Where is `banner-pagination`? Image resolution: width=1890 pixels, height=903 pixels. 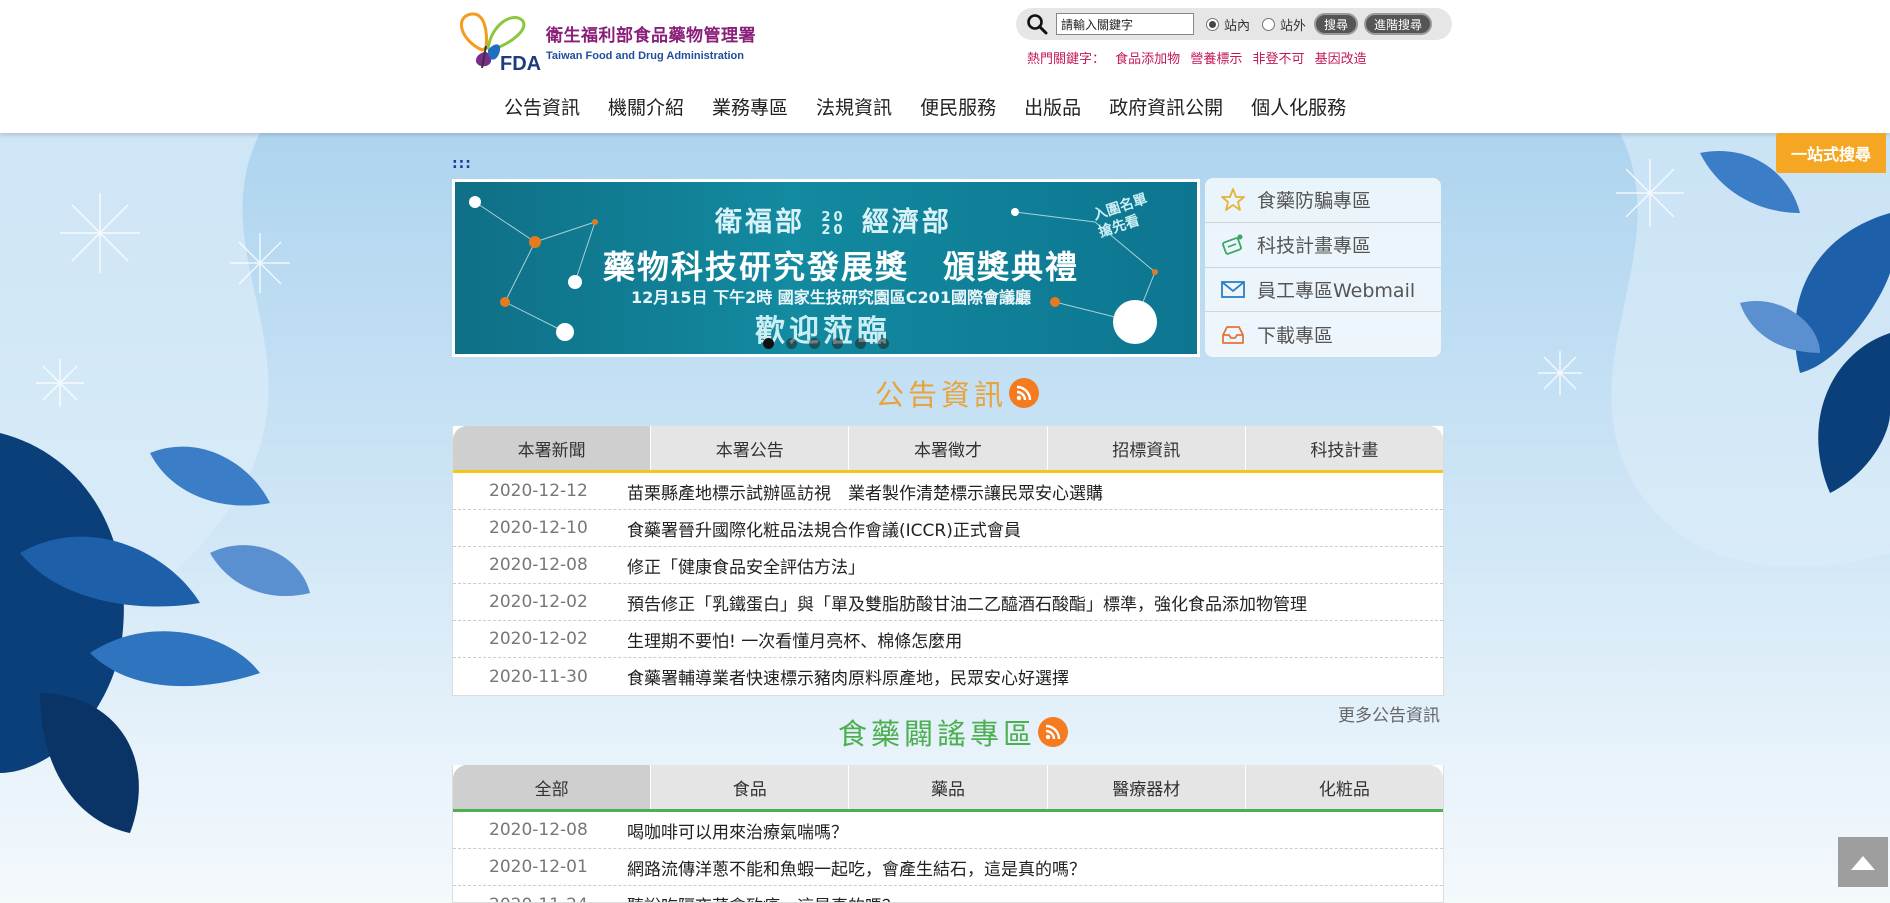
banner-pagination is located at coordinates (832, 343).